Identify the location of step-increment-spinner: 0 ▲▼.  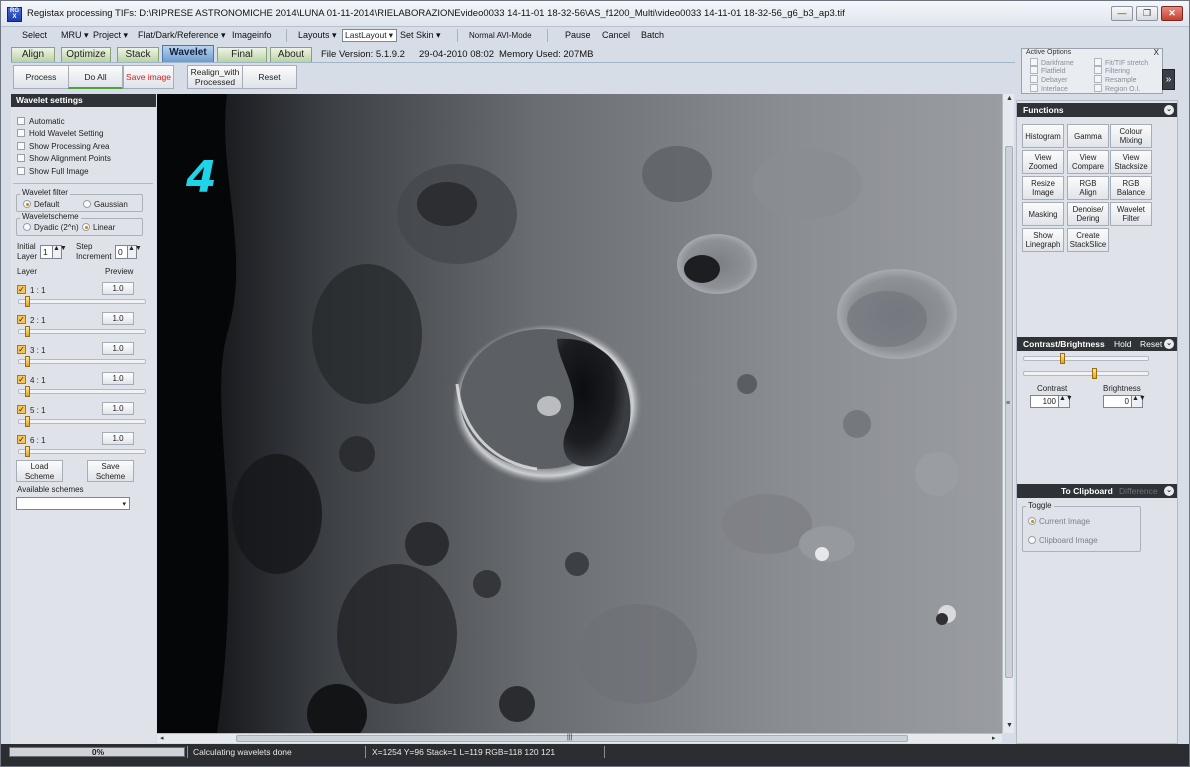
(128, 252).